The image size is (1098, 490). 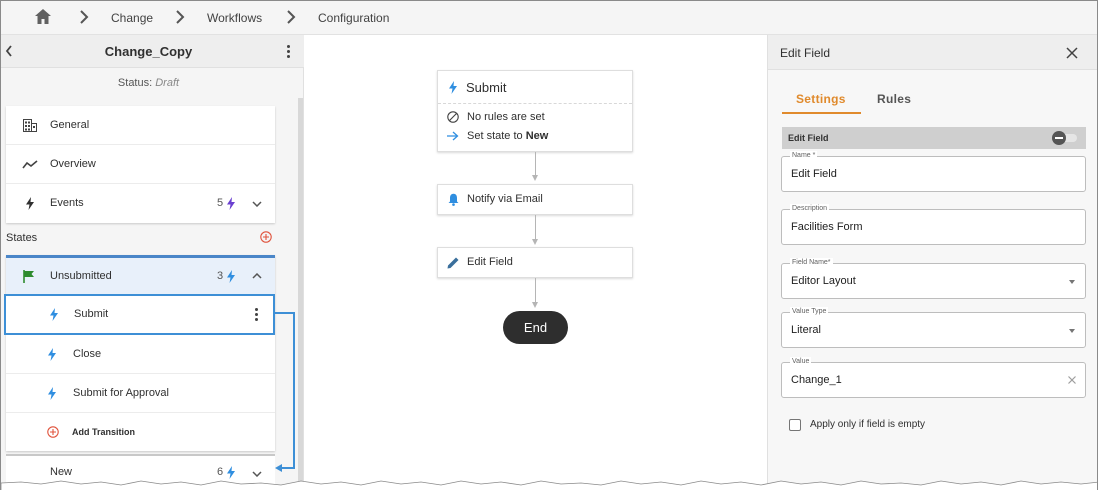 What do you see at coordinates (453, 263) in the screenshot?
I see `pencil-icon` at bounding box center [453, 263].